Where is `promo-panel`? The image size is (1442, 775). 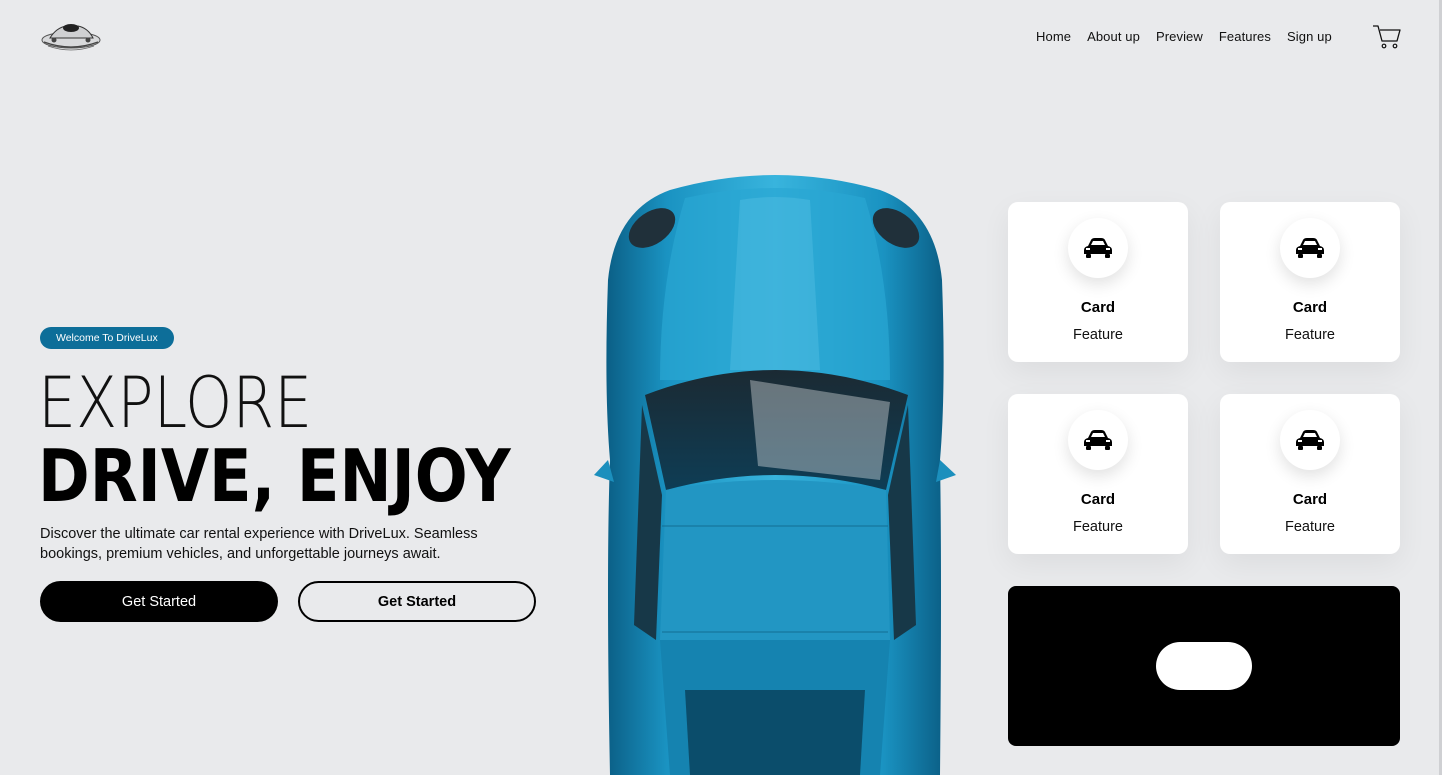 promo-panel is located at coordinates (1204, 666).